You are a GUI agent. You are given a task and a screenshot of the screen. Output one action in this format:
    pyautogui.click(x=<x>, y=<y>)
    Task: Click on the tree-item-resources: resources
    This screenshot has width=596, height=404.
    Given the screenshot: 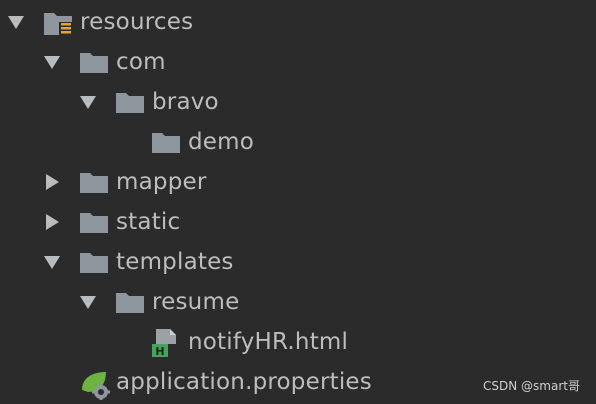 What is the action you would take?
    pyautogui.click(x=298, y=22)
    